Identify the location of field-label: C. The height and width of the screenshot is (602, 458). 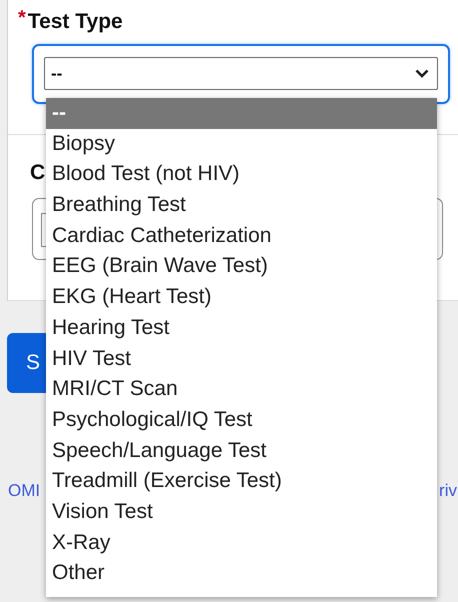
(38, 173).